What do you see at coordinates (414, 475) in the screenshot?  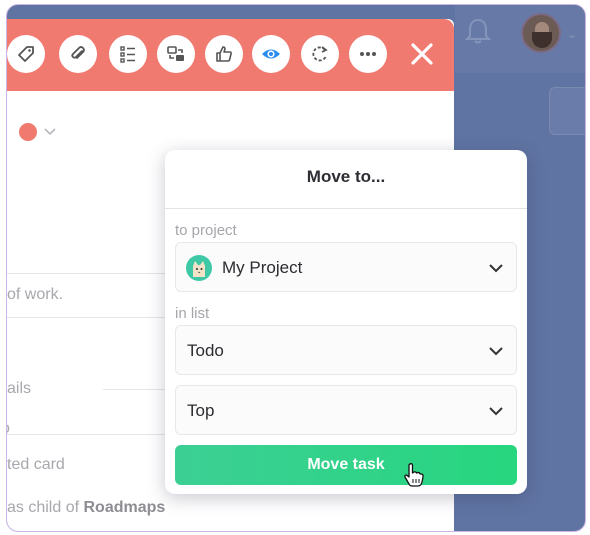 I see `hand-cursor-icon` at bounding box center [414, 475].